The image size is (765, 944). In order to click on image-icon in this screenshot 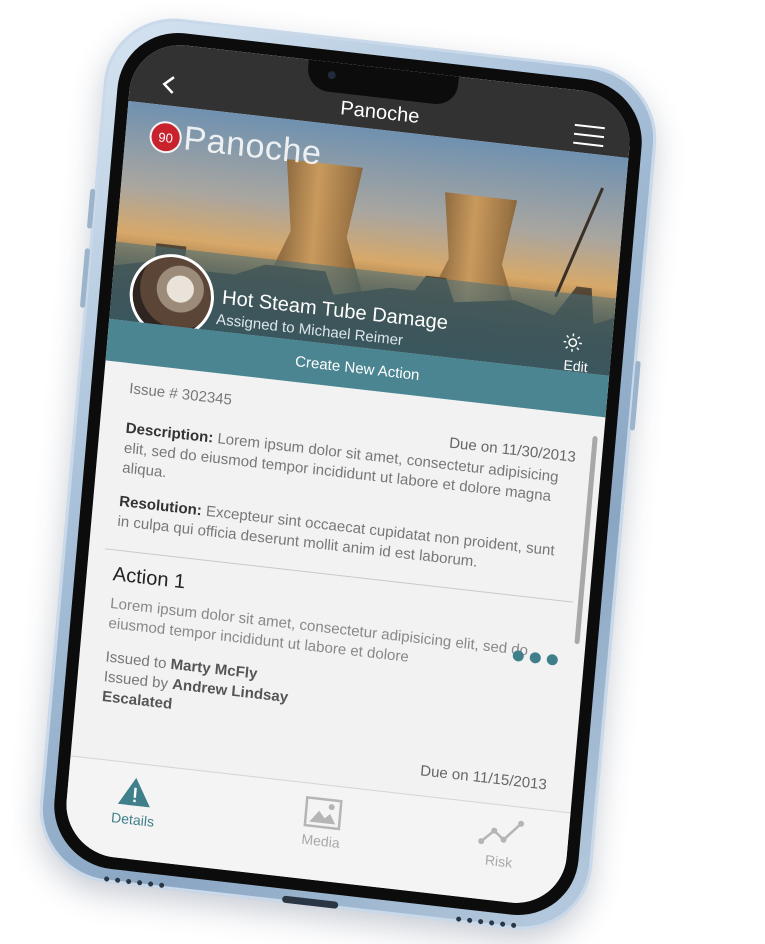, I will do `click(323, 813)`.